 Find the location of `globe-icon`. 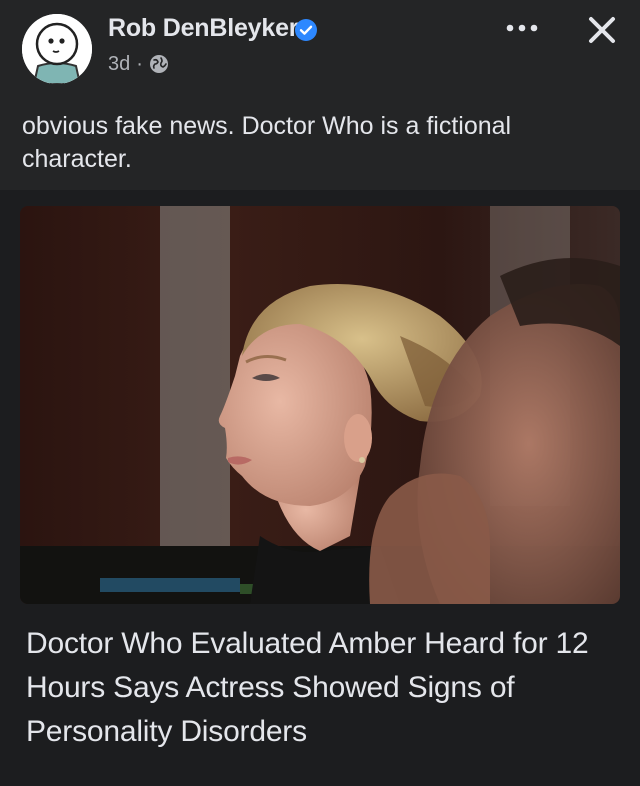

globe-icon is located at coordinates (158, 64).